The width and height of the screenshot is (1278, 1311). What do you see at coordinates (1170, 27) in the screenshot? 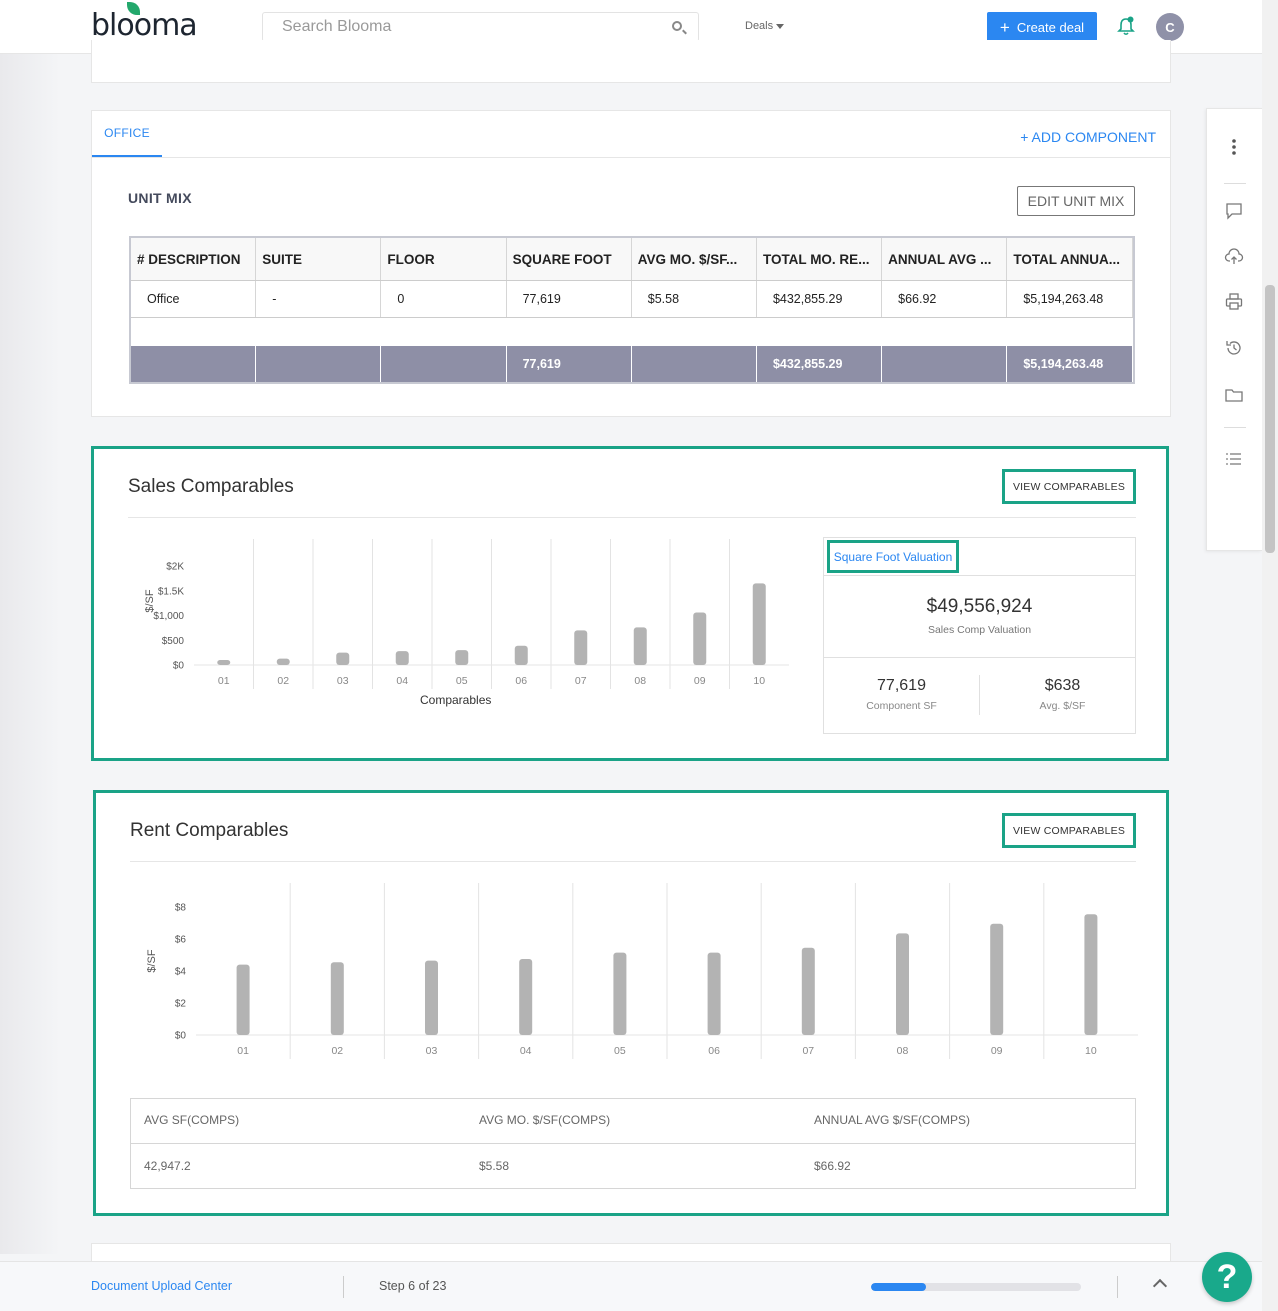
I see `user-avatar: C` at bounding box center [1170, 27].